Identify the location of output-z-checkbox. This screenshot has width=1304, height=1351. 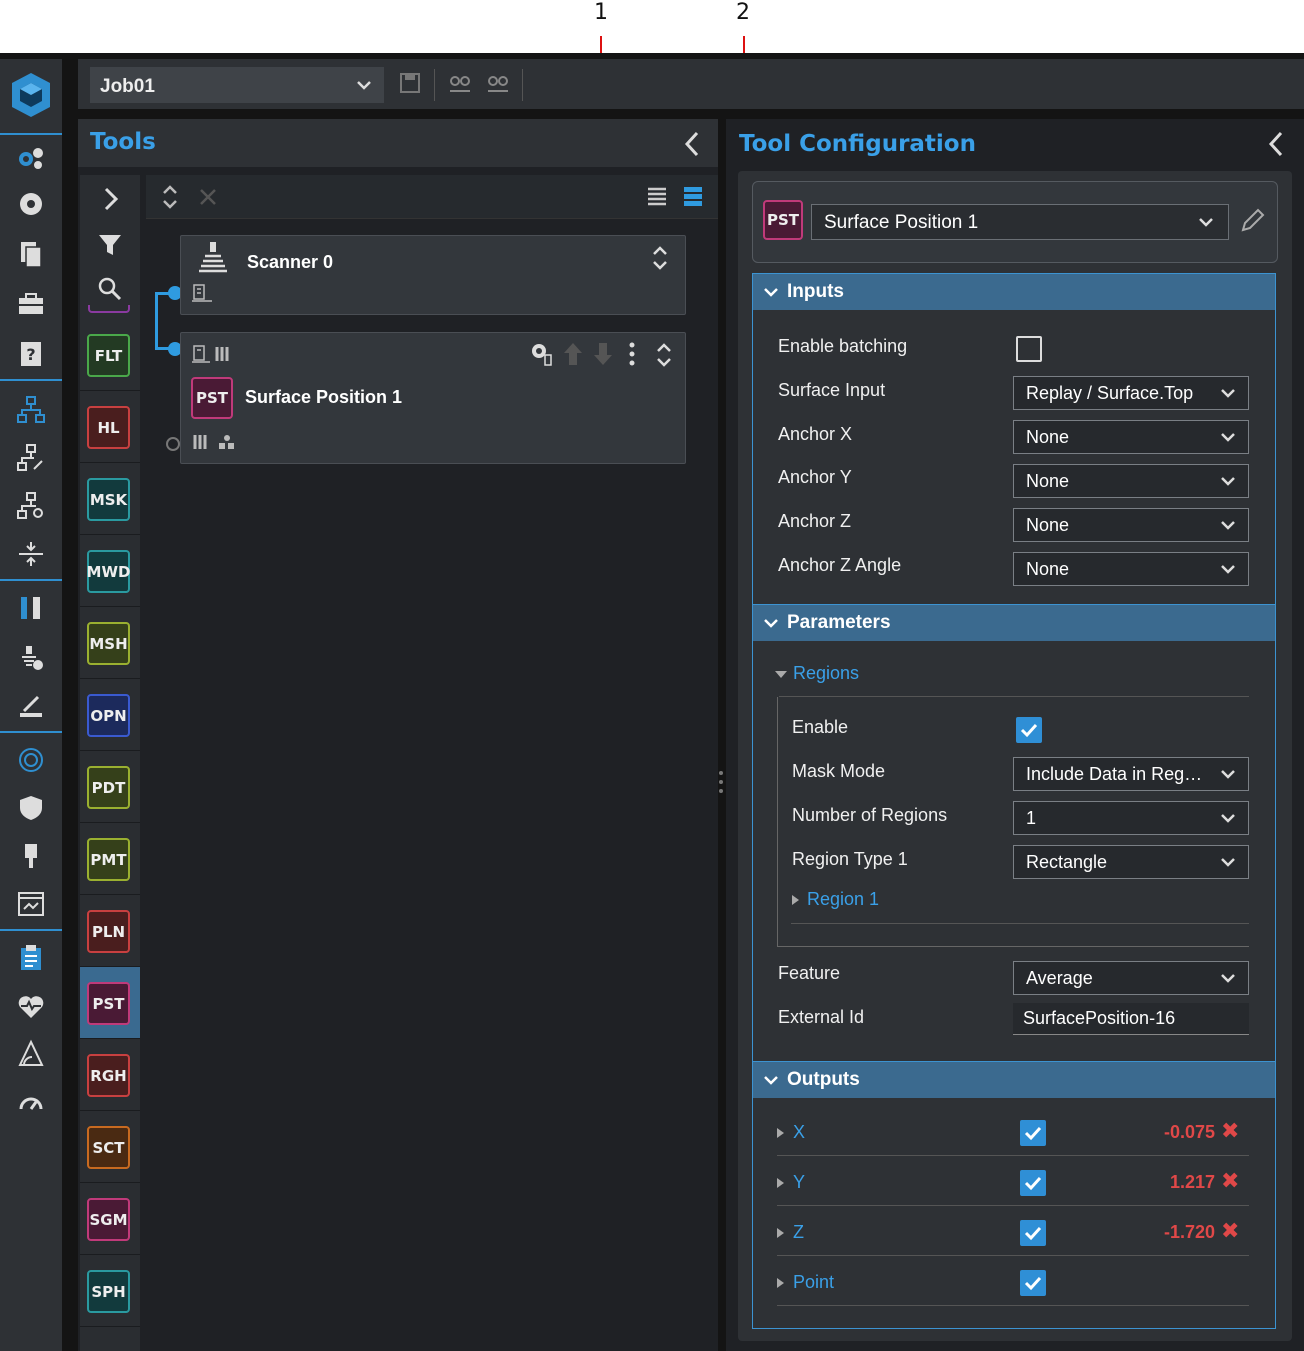
(1033, 1233).